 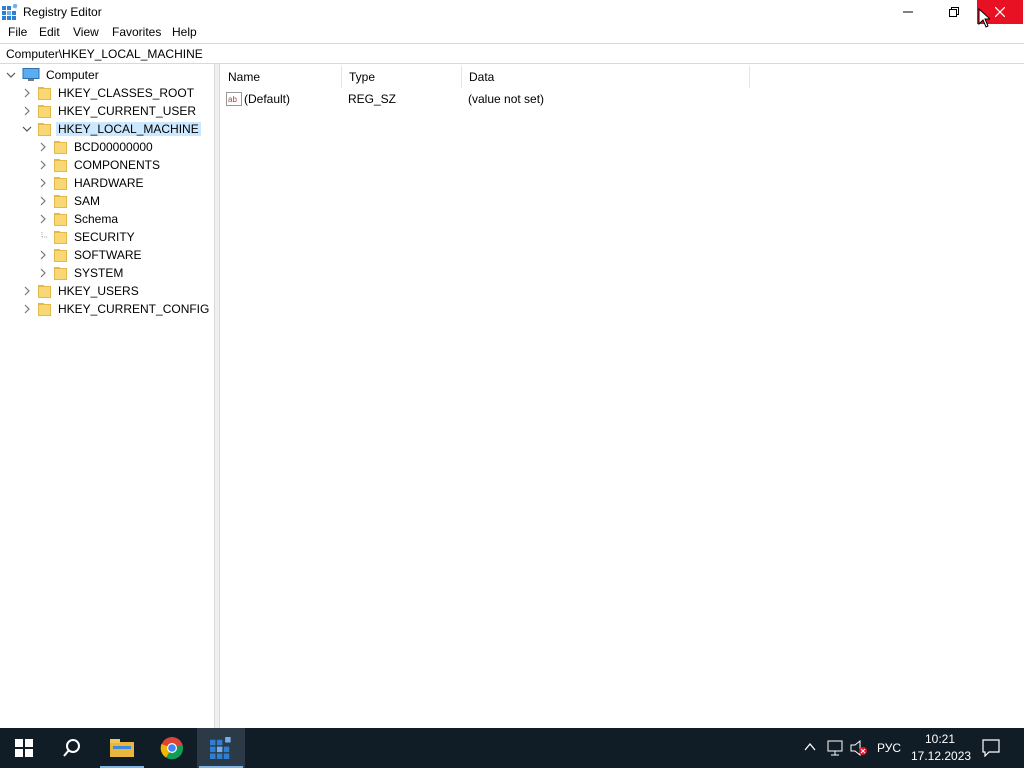 I want to click on tree-label: HKEY_USERS, so click(x=98, y=291).